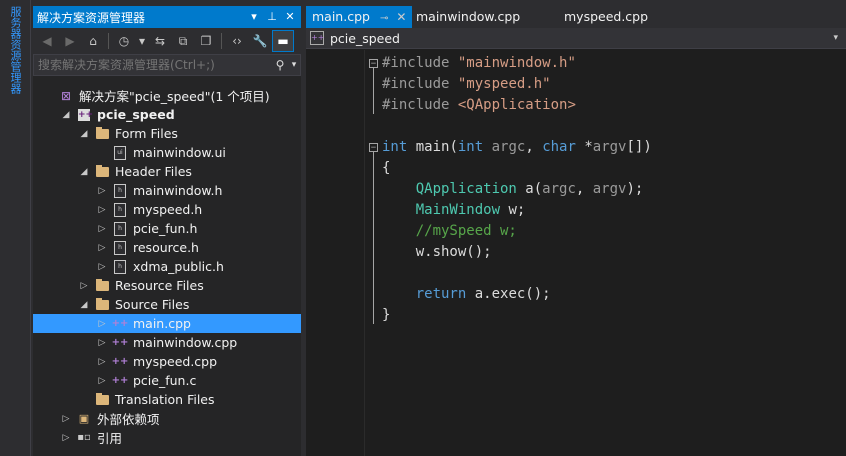  I want to click on tree-item-label: Translation Files, so click(165, 399).